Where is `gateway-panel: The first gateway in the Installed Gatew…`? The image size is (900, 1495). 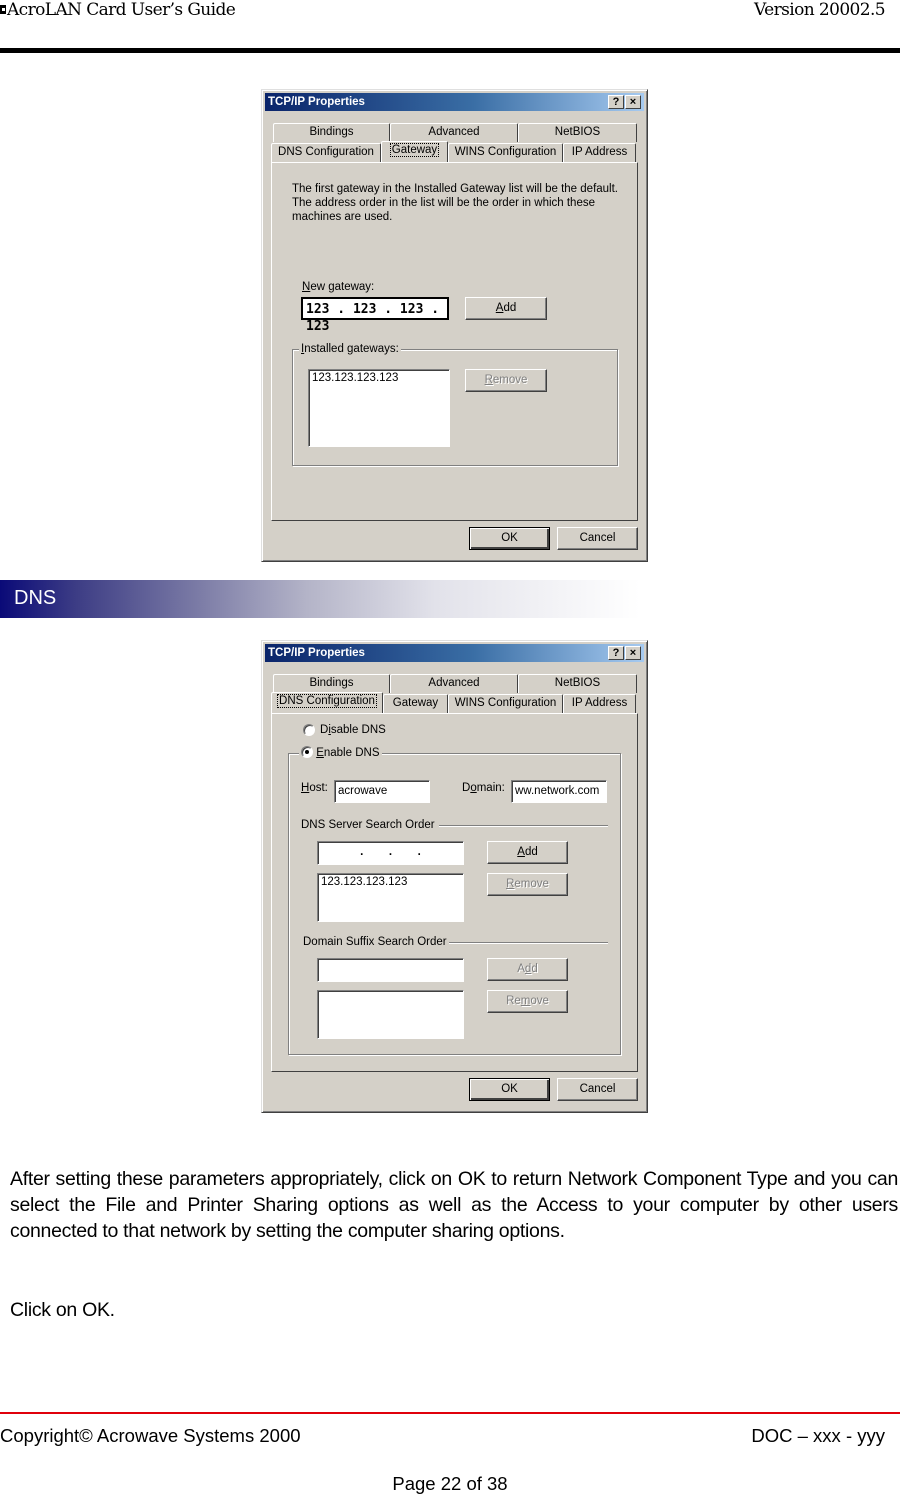 gateway-panel: The first gateway in the Installed Gatew… is located at coordinates (454, 341).